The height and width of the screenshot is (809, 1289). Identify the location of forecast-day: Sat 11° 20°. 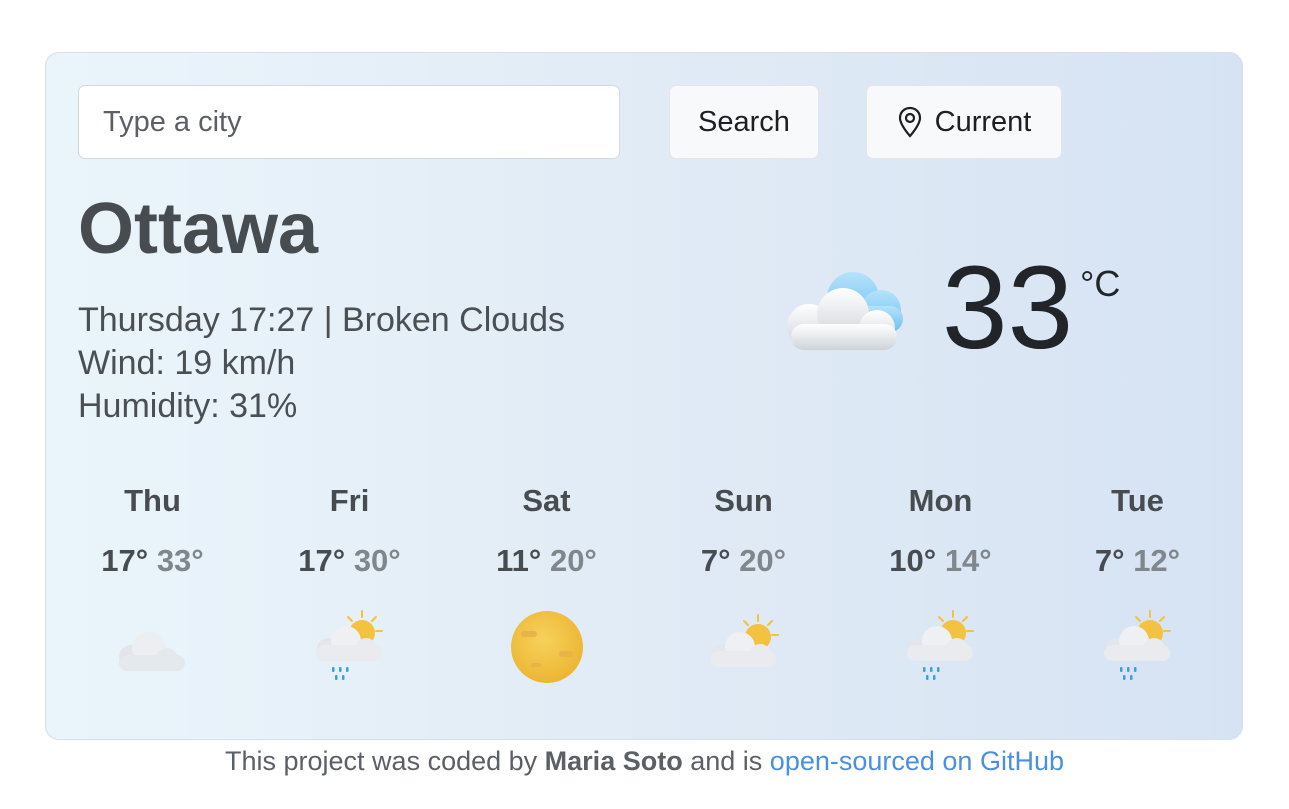
(546, 584).